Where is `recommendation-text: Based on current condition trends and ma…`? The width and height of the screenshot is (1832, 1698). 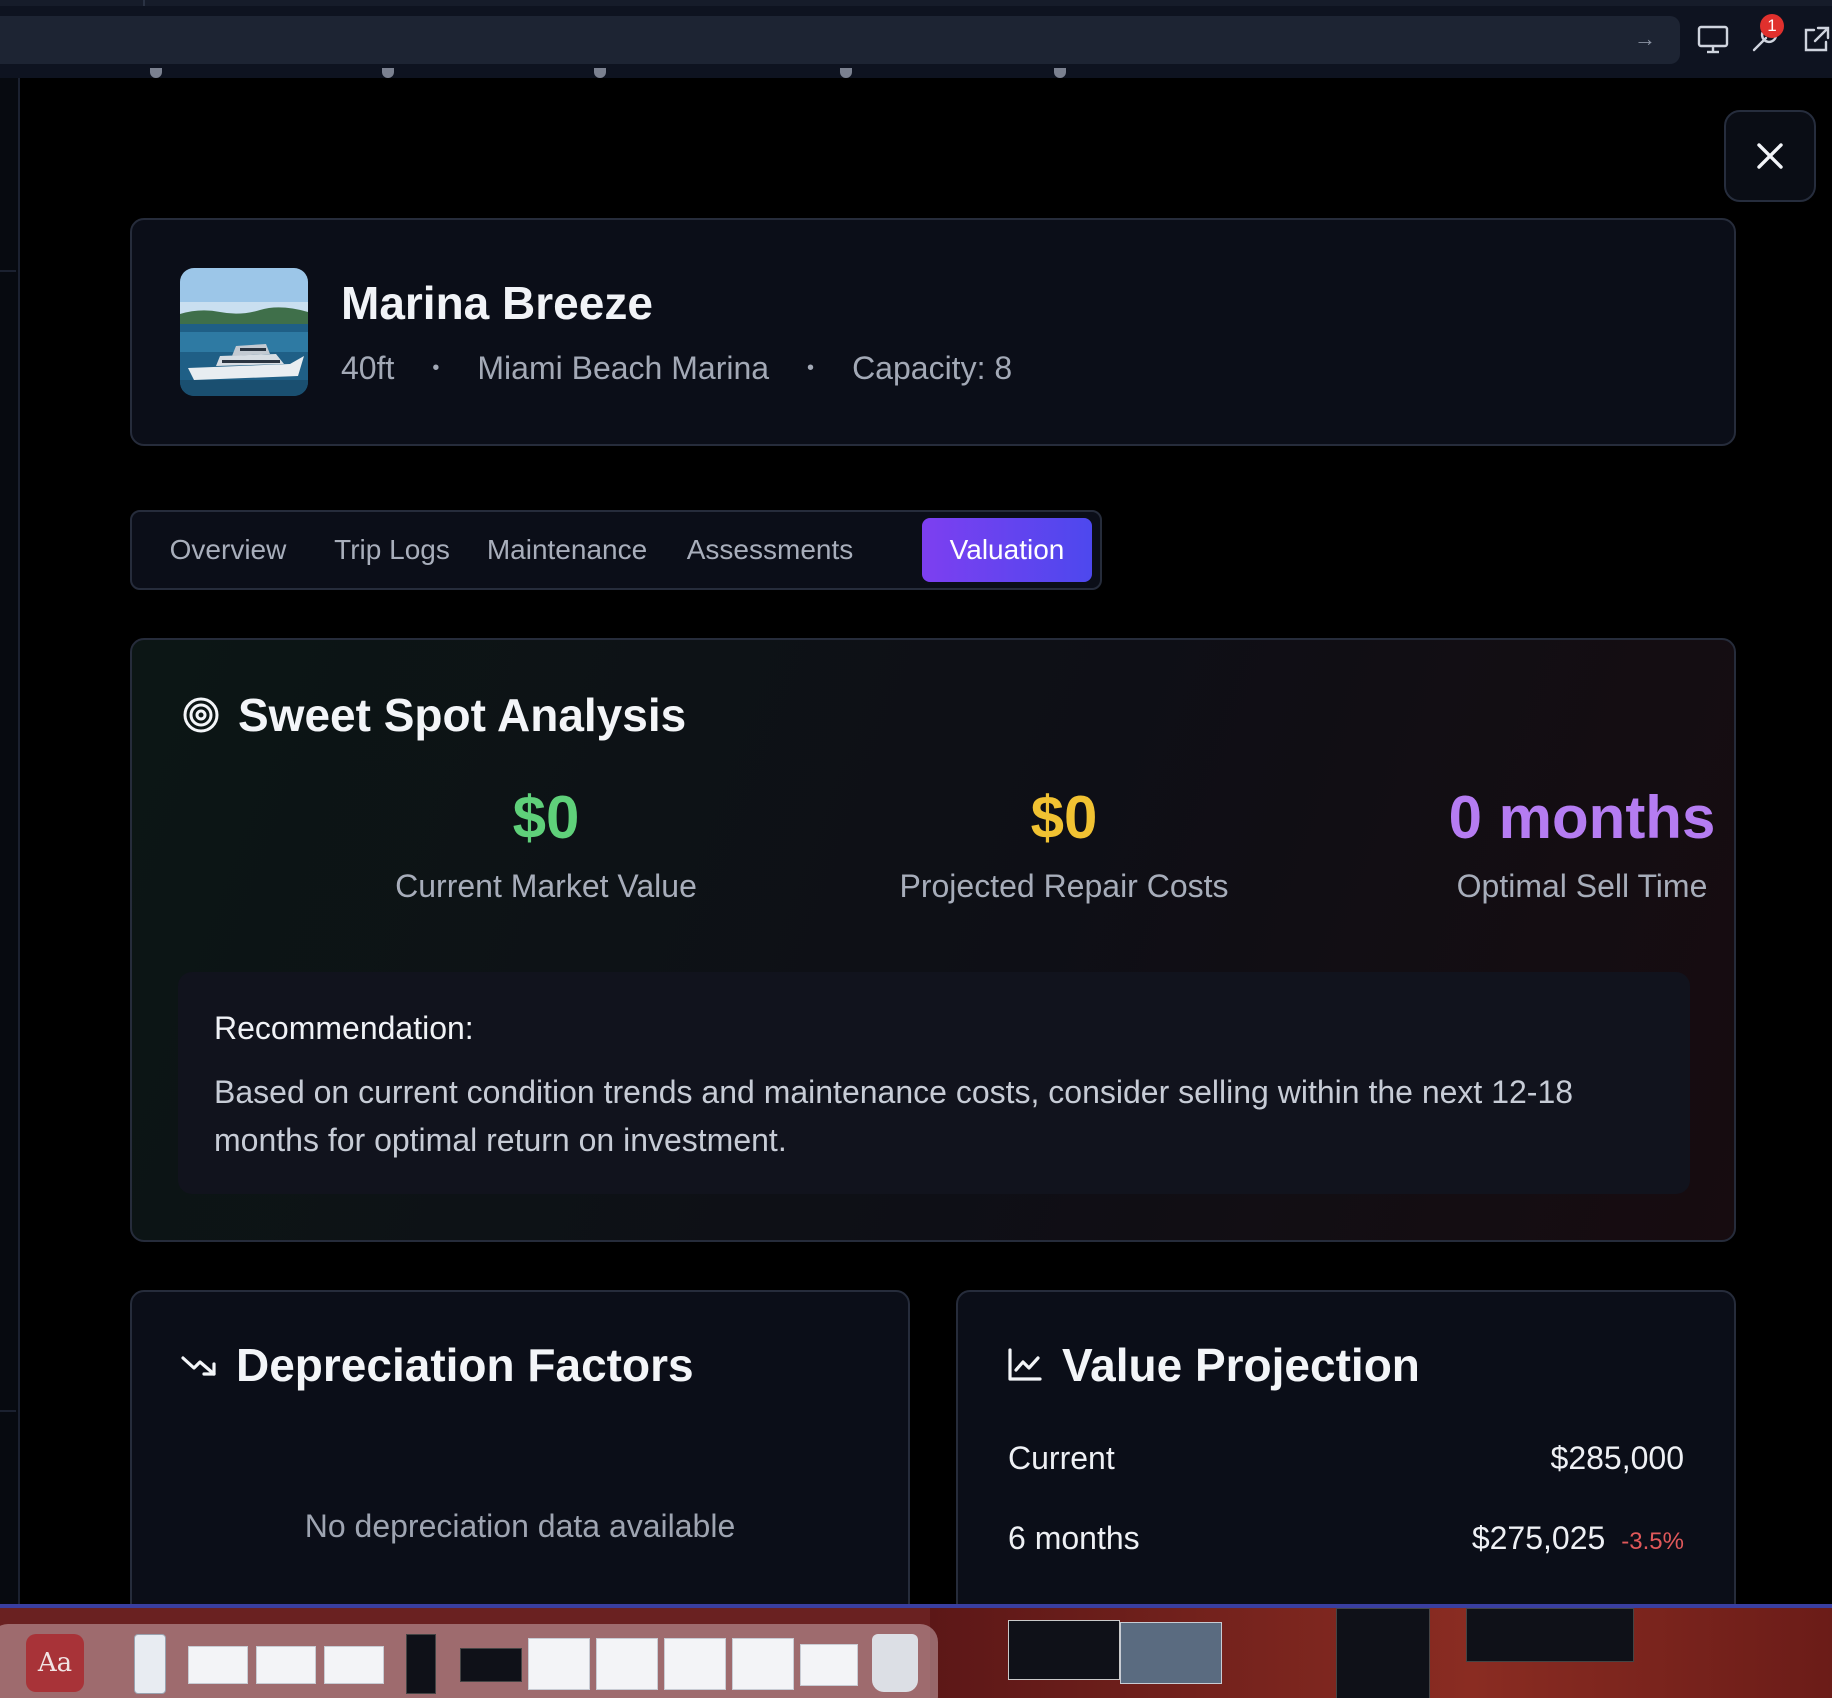
recommendation-text: Based on current condition trends and ma… is located at coordinates (894, 1116).